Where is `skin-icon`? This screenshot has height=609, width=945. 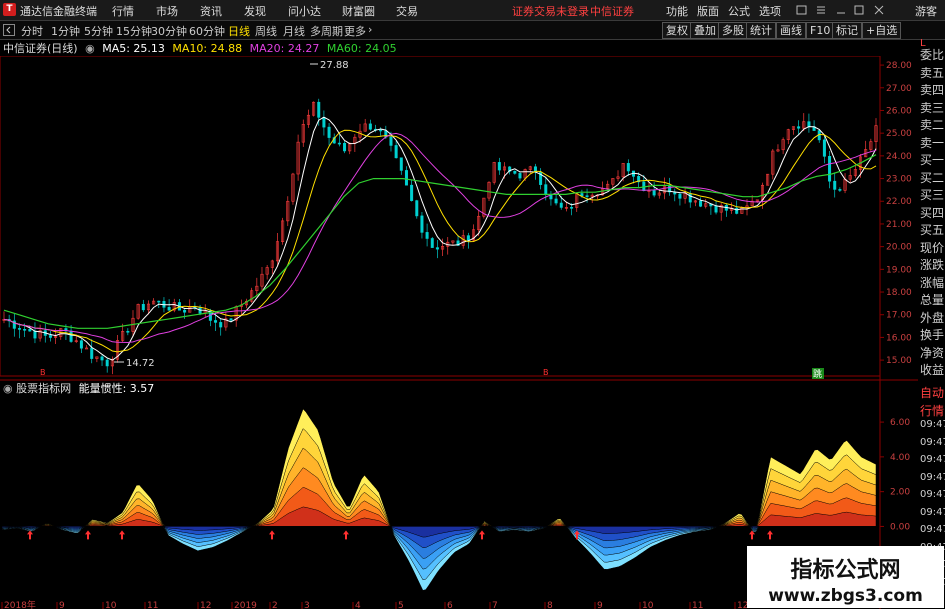
skin-icon is located at coordinates (801, 10).